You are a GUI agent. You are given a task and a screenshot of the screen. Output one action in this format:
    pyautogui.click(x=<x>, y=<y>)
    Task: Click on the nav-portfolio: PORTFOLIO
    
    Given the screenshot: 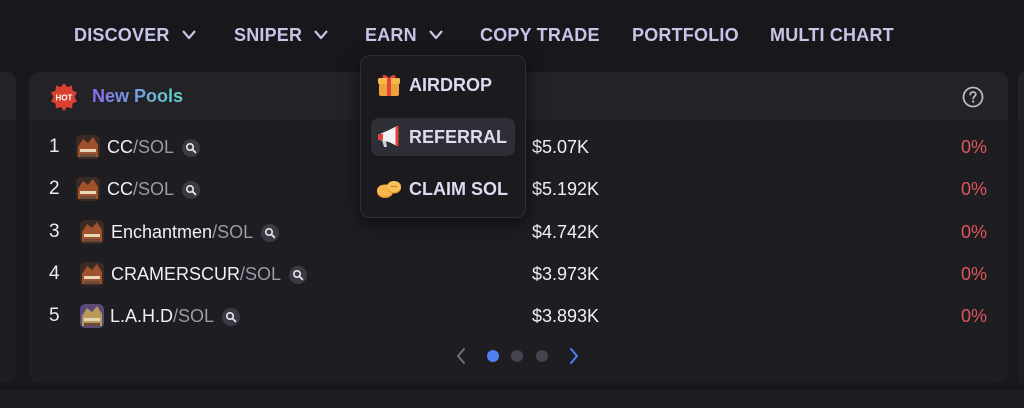 What is the action you would take?
    pyautogui.click(x=685, y=35)
    